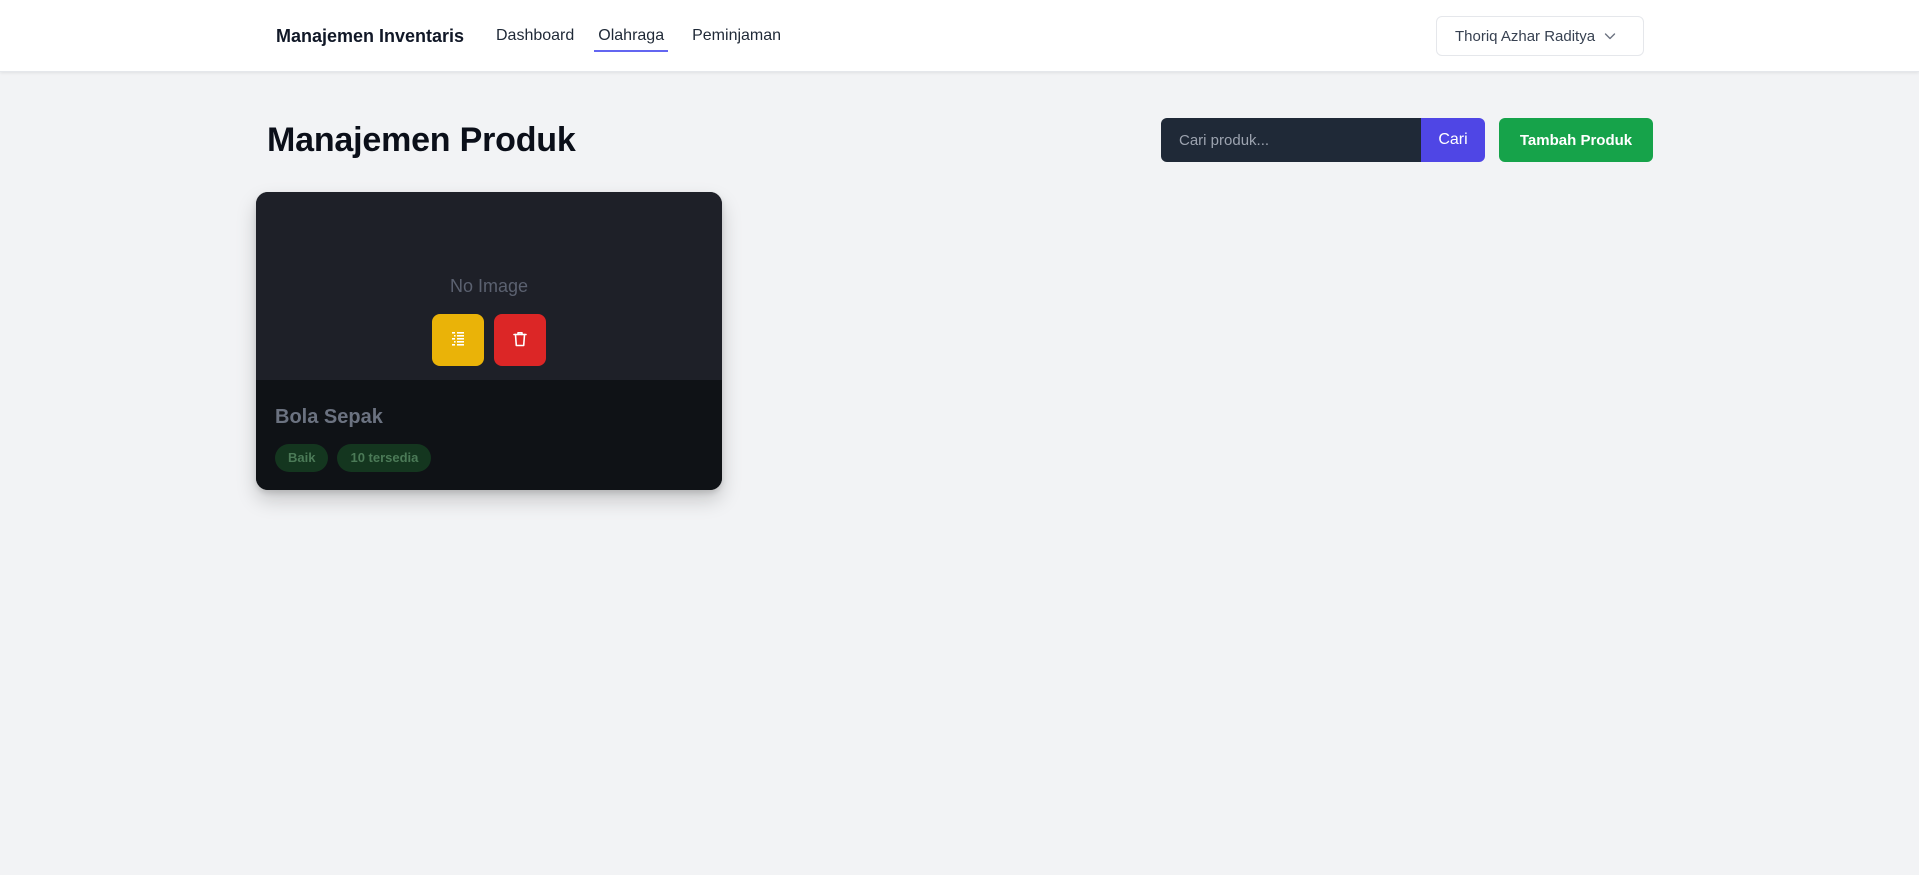  I want to click on no-image-text: No Image, so click(489, 286).